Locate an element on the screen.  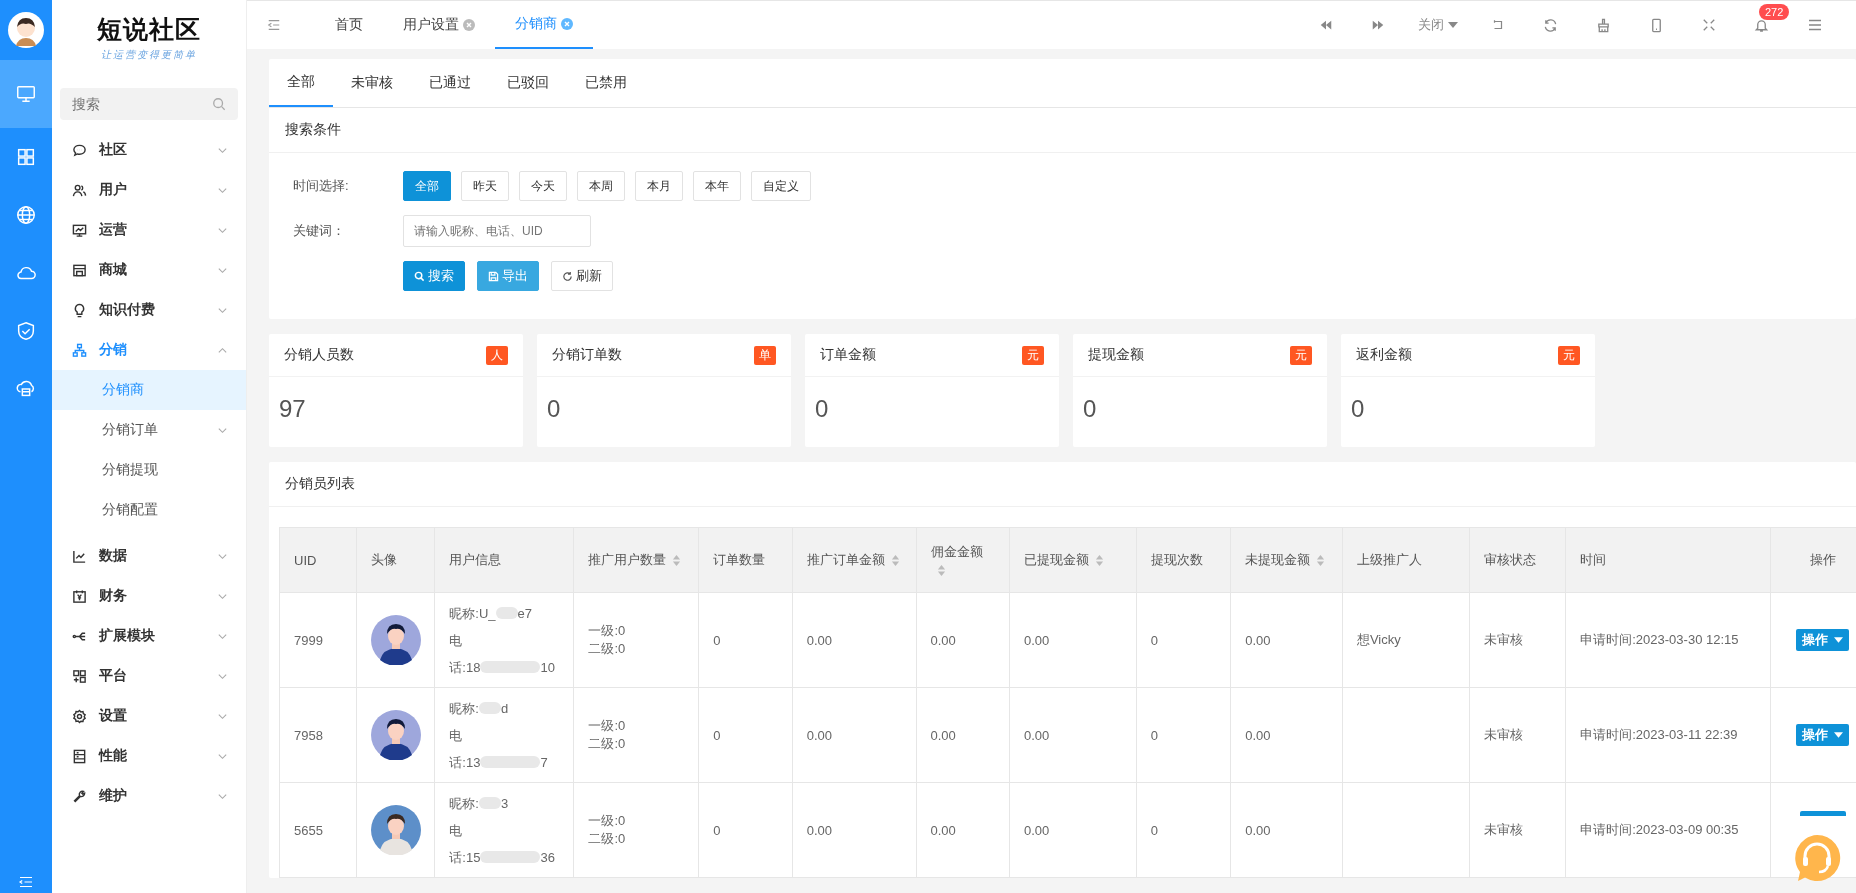
stat-title: 提现金额 is located at coordinates (1116, 355).